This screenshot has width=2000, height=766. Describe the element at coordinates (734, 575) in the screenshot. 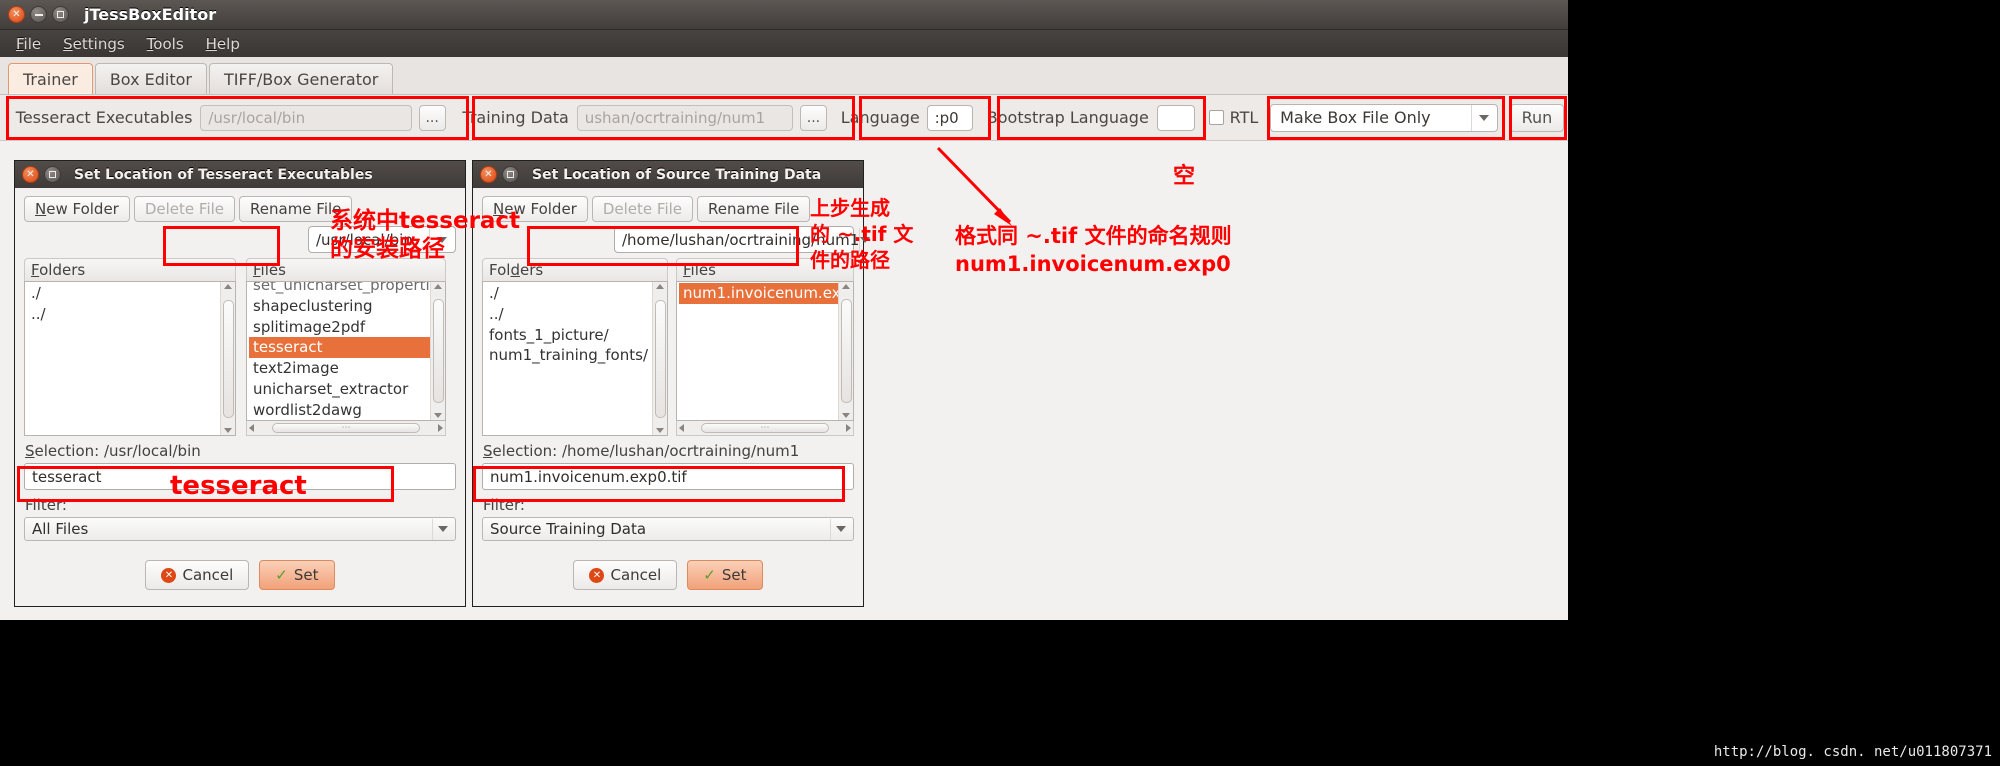

I see `set-label: Set` at that location.